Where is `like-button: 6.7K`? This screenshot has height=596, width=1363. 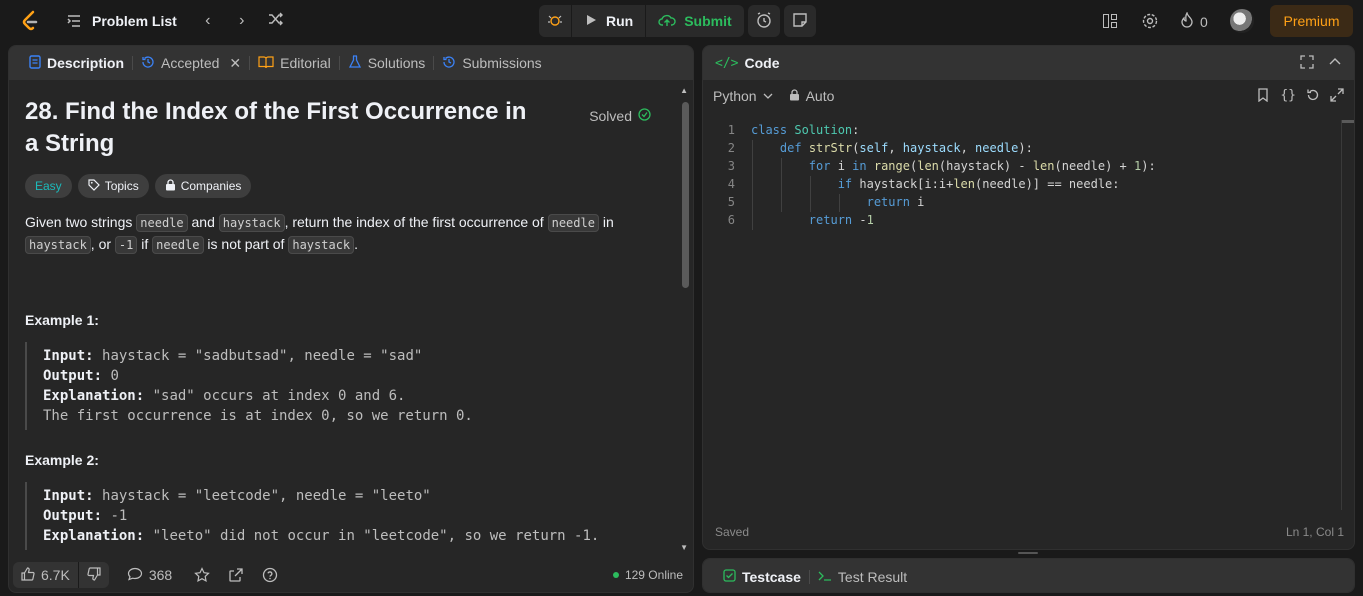
like-button: 6.7K is located at coordinates (45, 575).